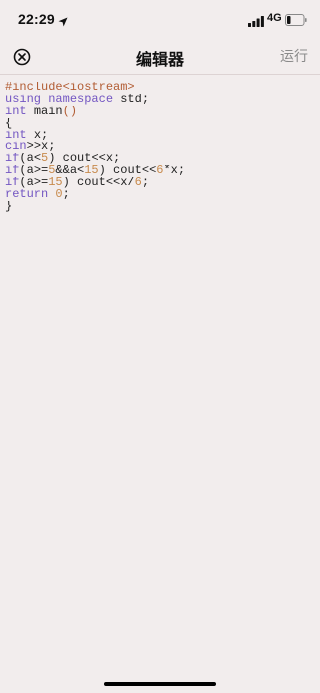  I want to click on home-indicator, so click(160, 684).